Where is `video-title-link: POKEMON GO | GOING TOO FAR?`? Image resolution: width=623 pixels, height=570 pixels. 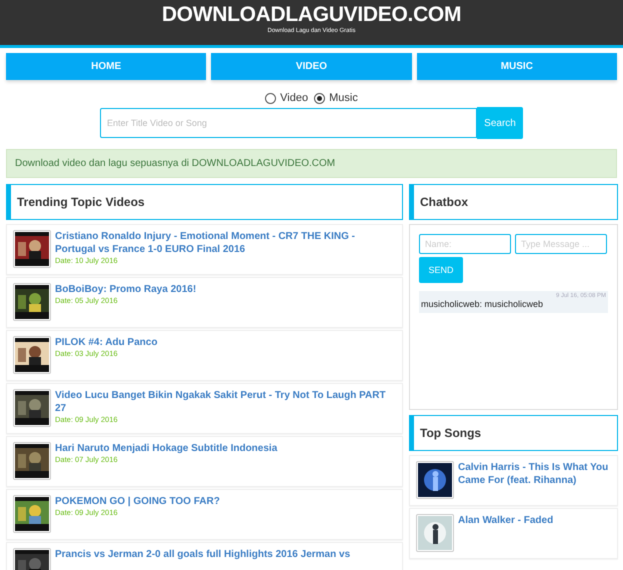
video-title-link: POKEMON GO | GOING TOO FAR? is located at coordinates (225, 501).